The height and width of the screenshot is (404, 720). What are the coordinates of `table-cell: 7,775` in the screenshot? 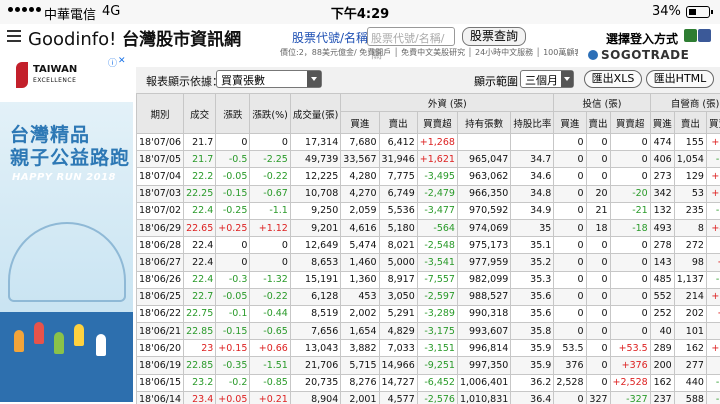 It's located at (398, 176).